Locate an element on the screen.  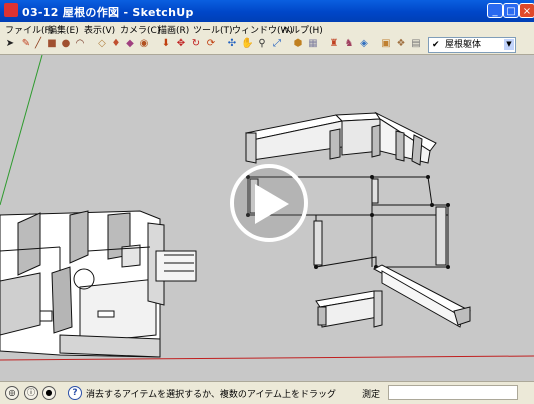
pan-icon: ✋ is located at coordinates (247, 44).